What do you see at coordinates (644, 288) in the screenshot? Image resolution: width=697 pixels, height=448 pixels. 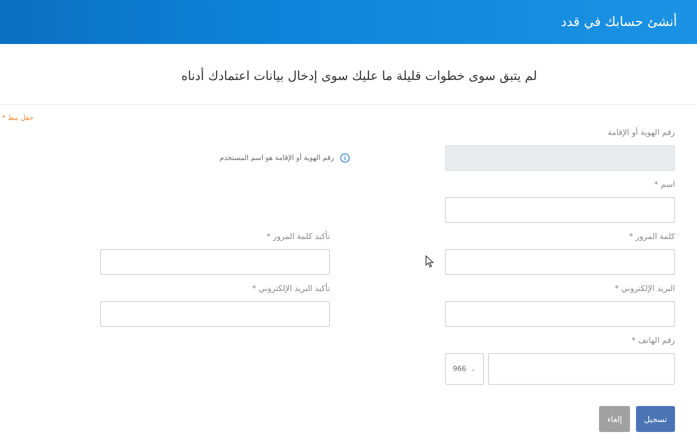 I see `field-label: البريد الإلكتروني *` at bounding box center [644, 288].